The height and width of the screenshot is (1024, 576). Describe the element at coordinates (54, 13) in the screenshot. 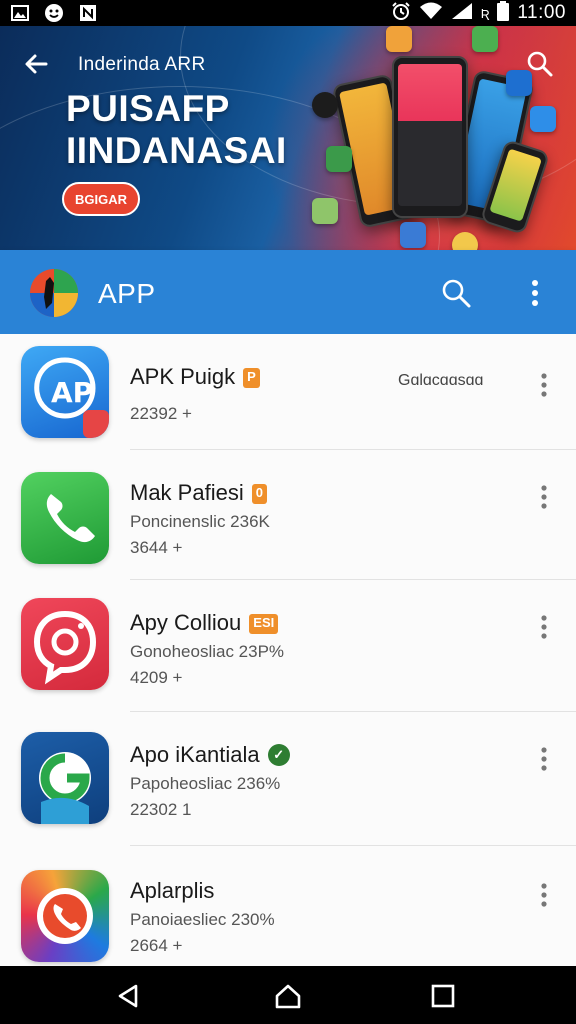

I see `face-icon` at that location.